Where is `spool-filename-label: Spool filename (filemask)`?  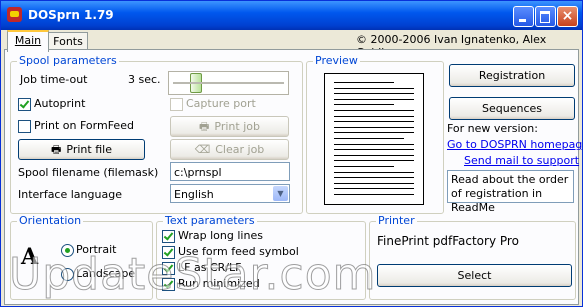 spool-filename-label: Spool filename (filemask) is located at coordinates (88, 172).